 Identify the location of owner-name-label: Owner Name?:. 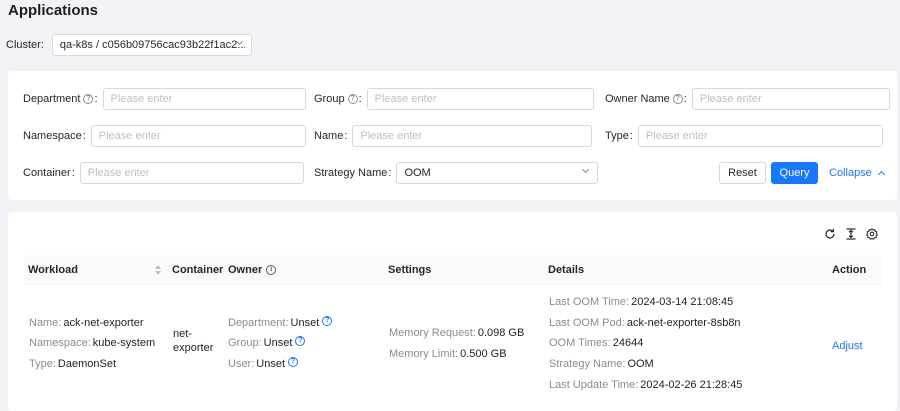
(646, 99).